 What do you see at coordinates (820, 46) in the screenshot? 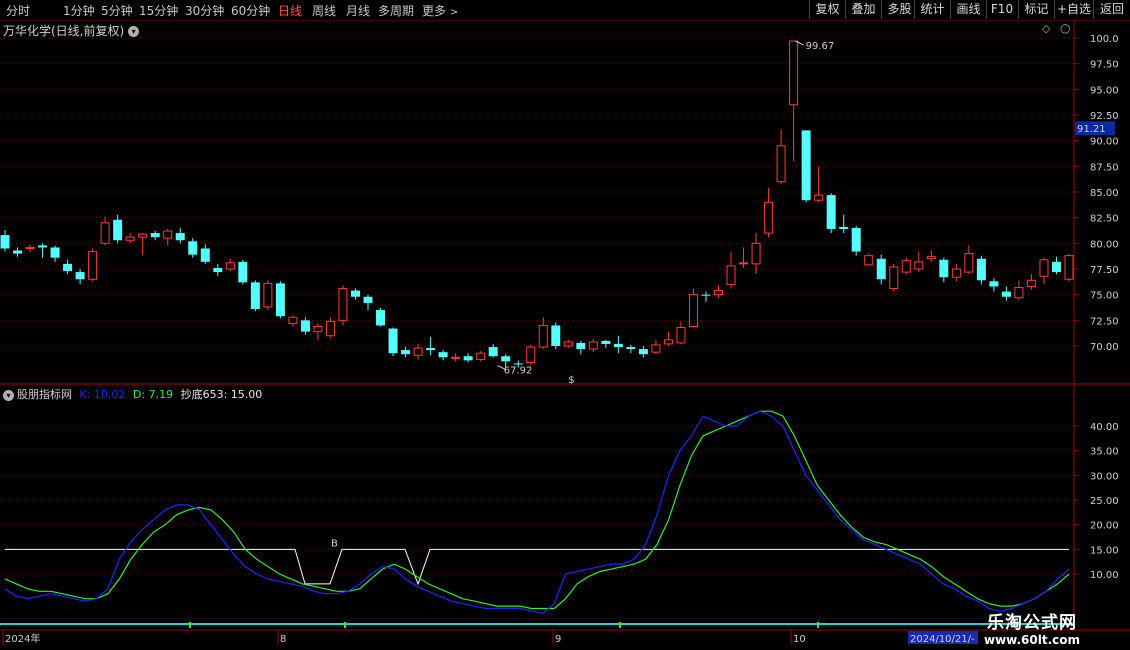
I see `high-label: 99.67` at bounding box center [820, 46].